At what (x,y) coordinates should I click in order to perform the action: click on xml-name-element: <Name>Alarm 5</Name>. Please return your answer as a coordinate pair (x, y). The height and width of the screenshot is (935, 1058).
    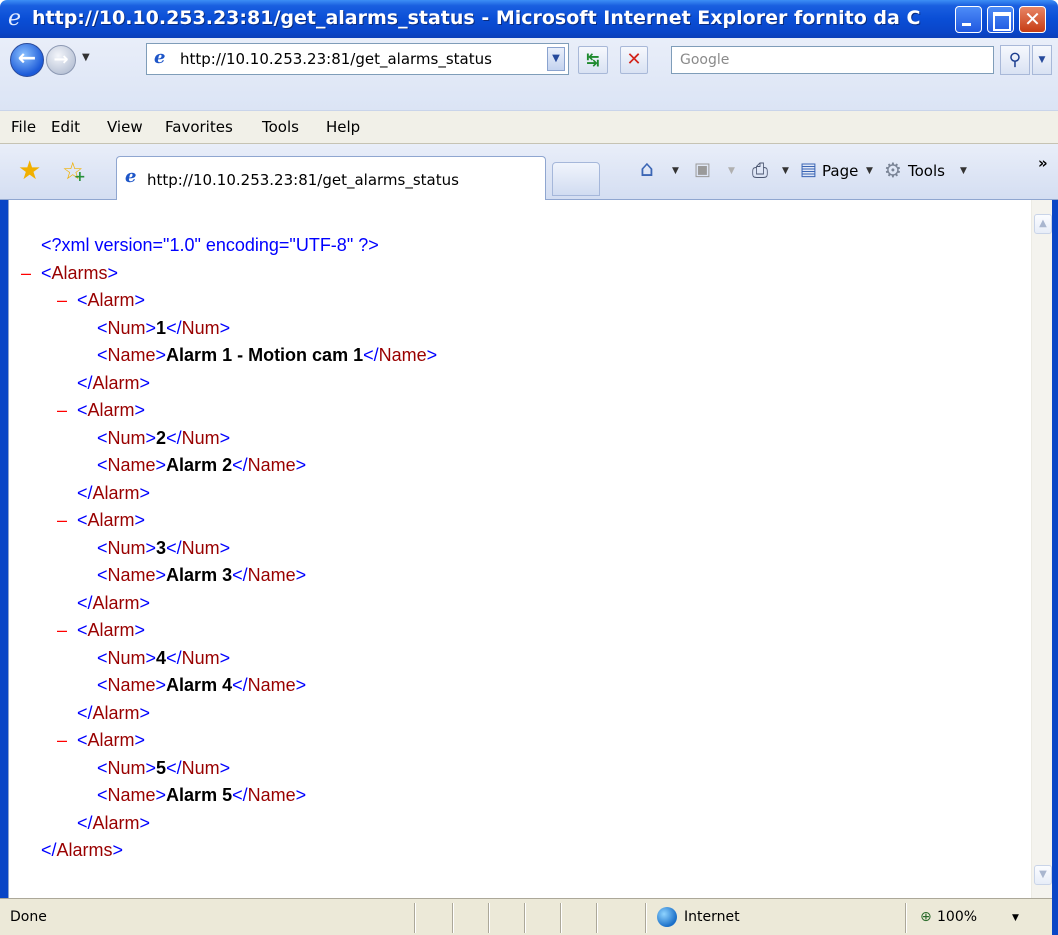
    Looking at the image, I should click on (201, 795).